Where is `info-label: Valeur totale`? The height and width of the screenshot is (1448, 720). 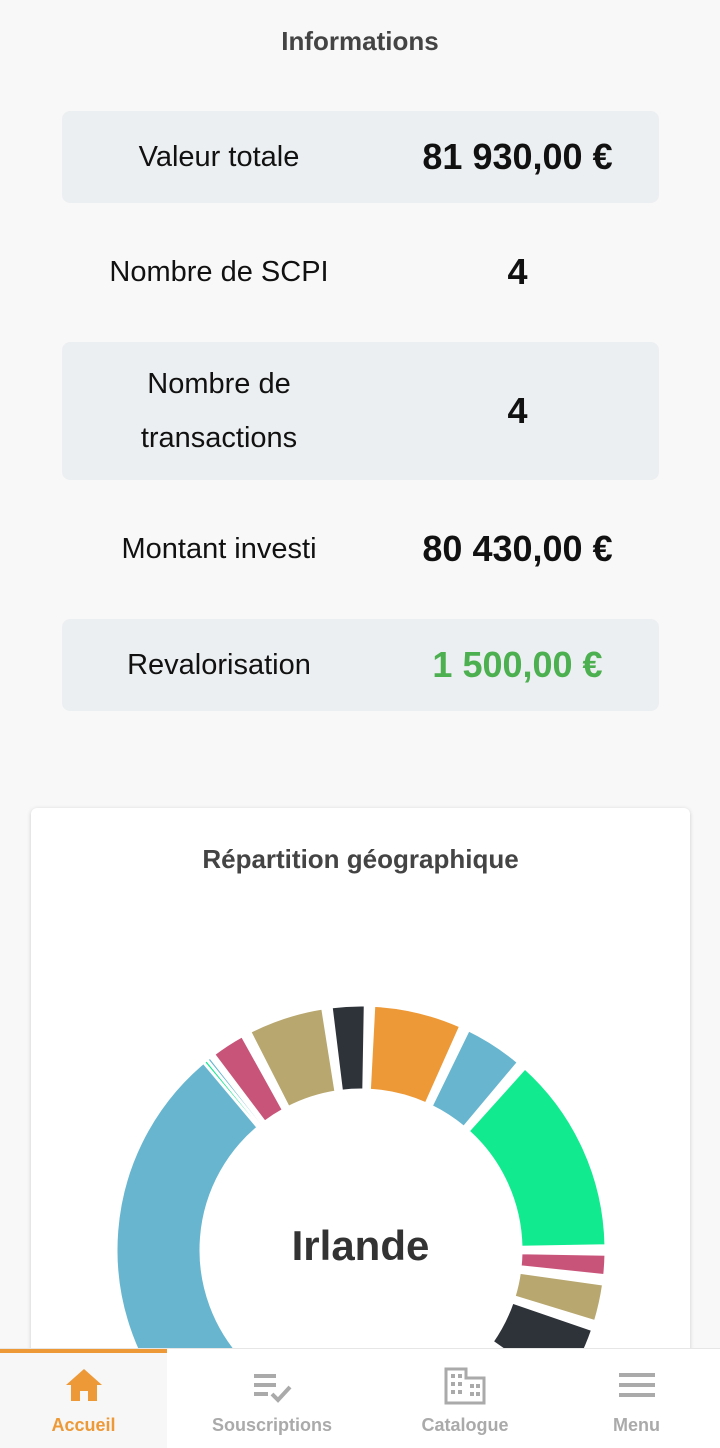 info-label: Valeur totale is located at coordinates (219, 157).